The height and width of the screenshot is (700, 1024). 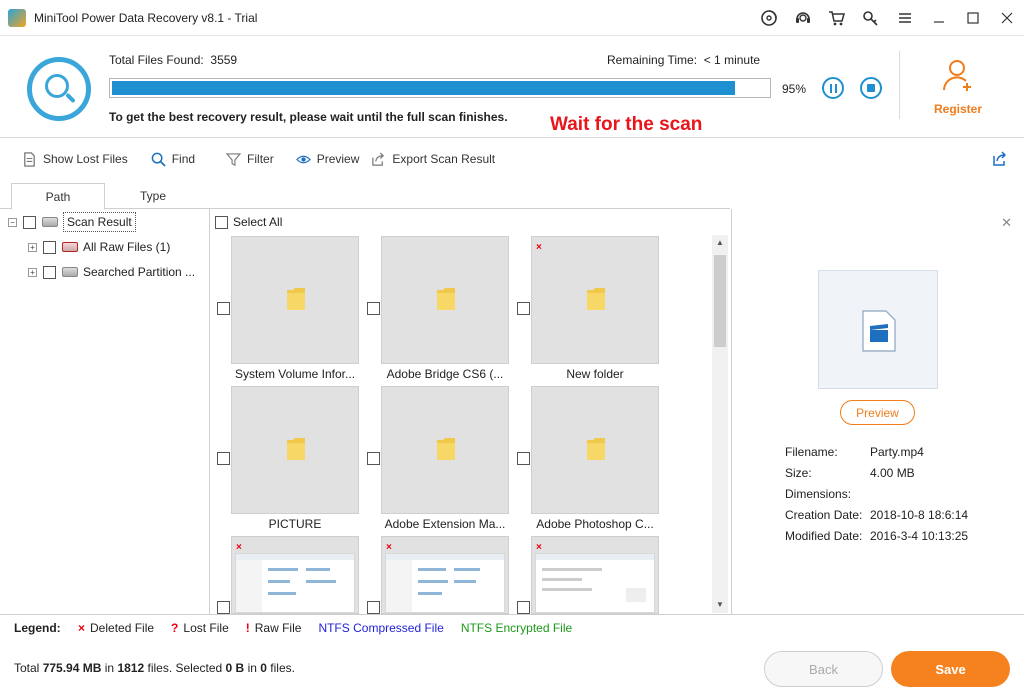 I want to click on select-all-checkbox, so click(x=221, y=222).